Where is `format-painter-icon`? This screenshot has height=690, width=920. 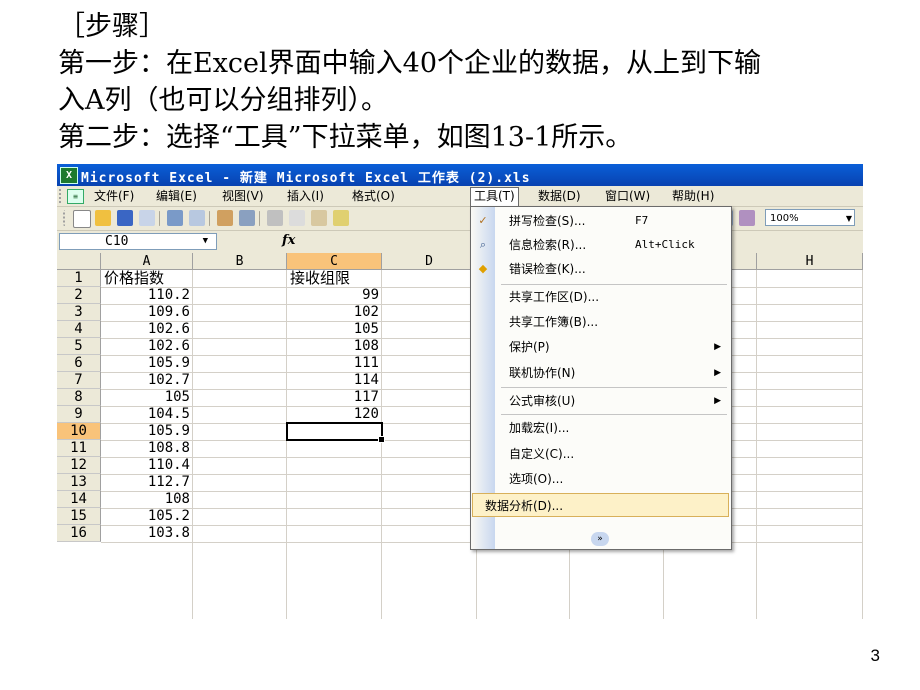
format-painter-icon is located at coordinates (341, 218).